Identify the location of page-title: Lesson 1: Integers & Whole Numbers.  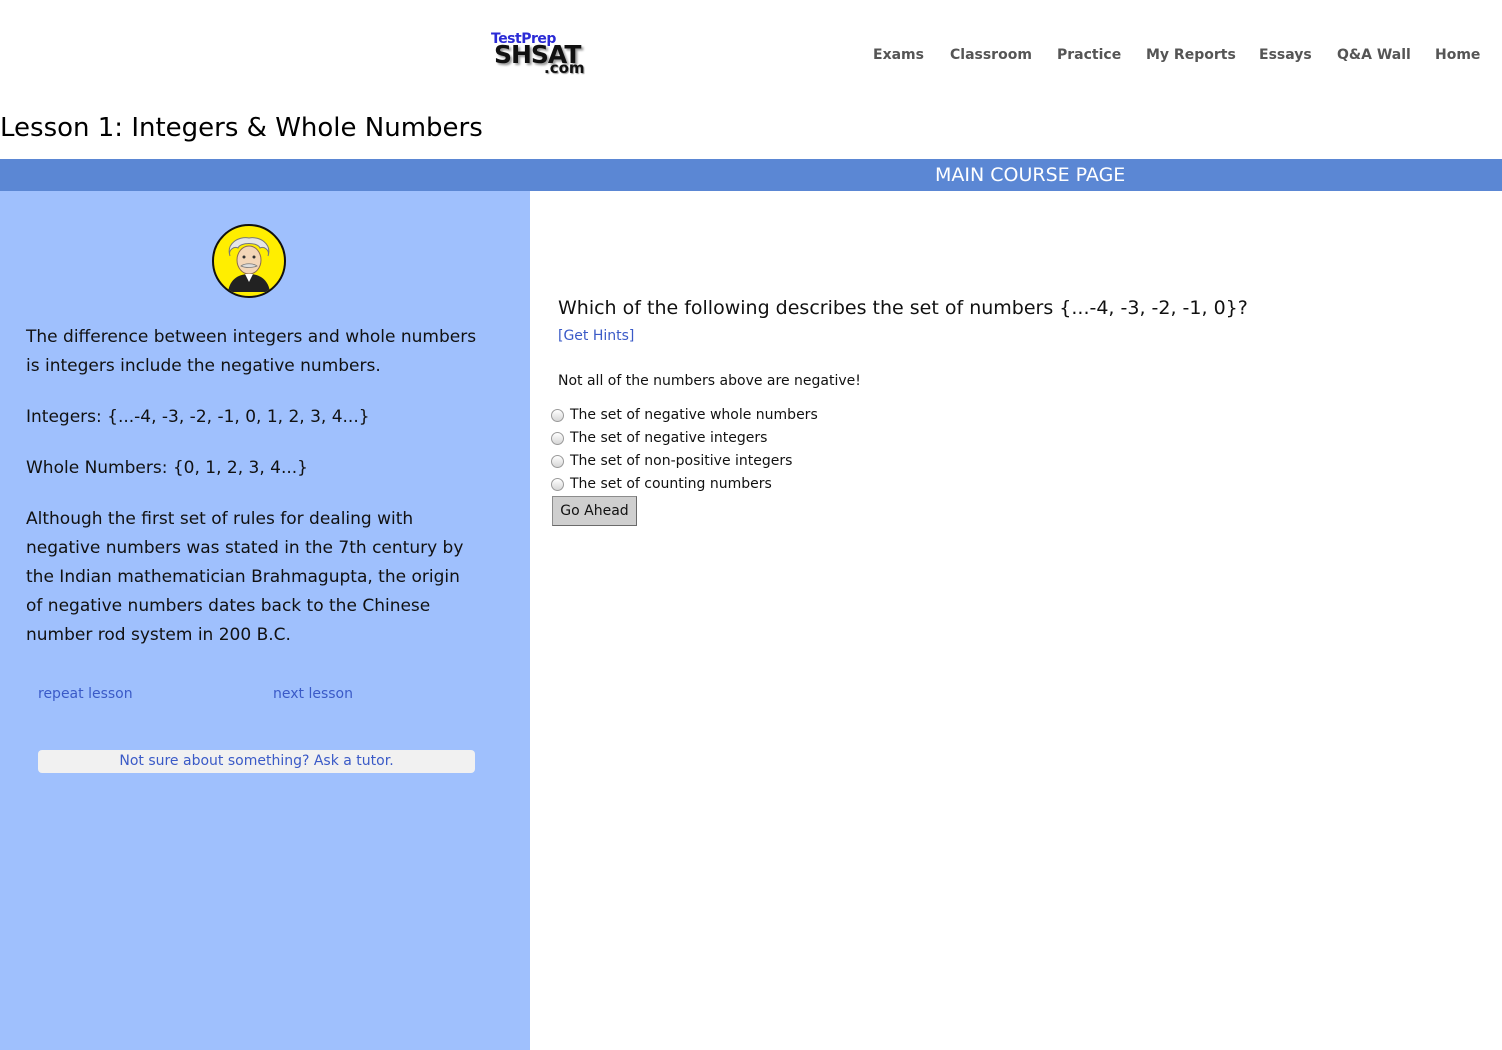
(241, 128).